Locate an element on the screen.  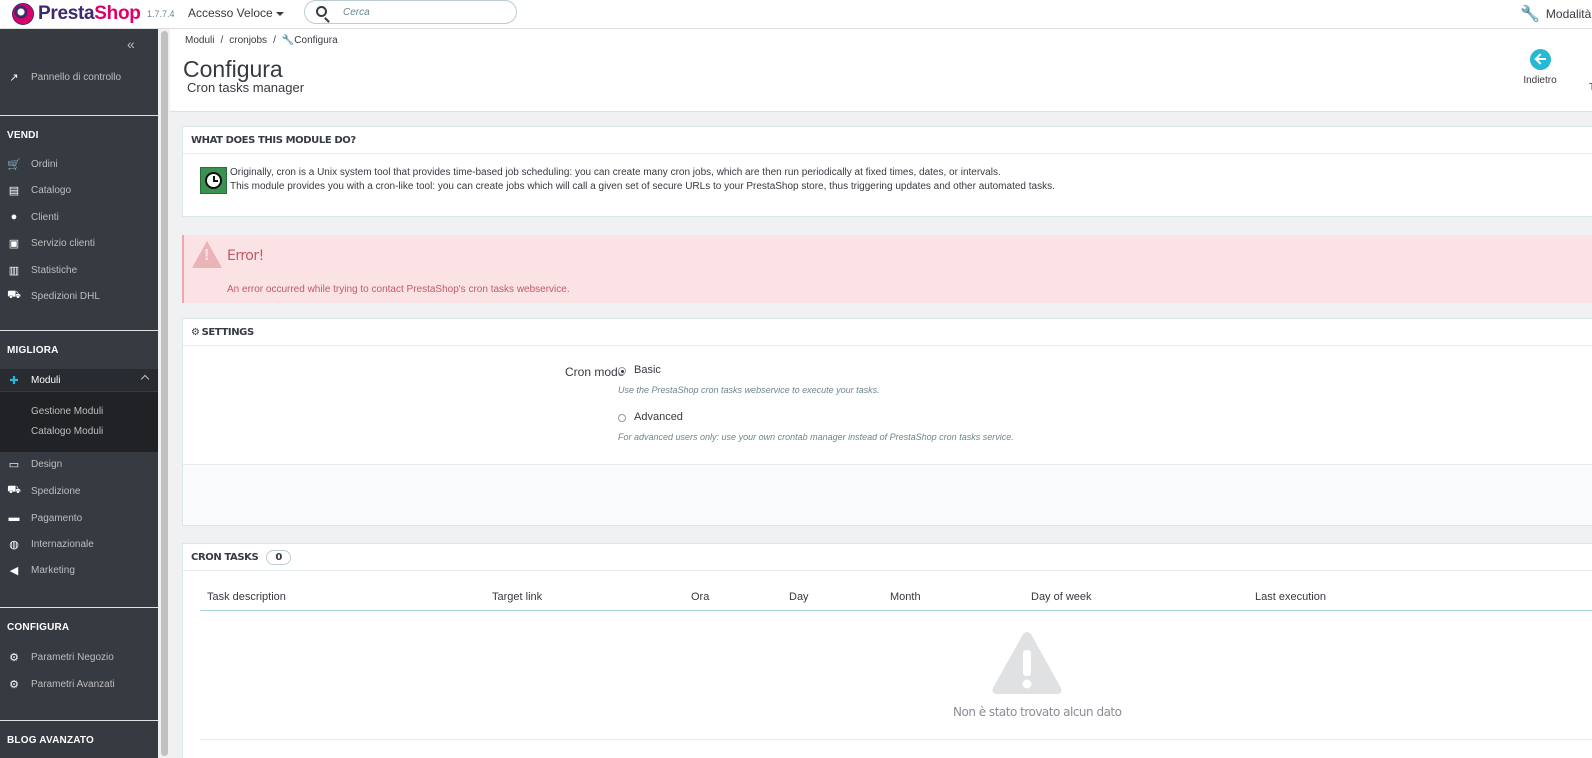
search-icon is located at coordinates (321, 11).